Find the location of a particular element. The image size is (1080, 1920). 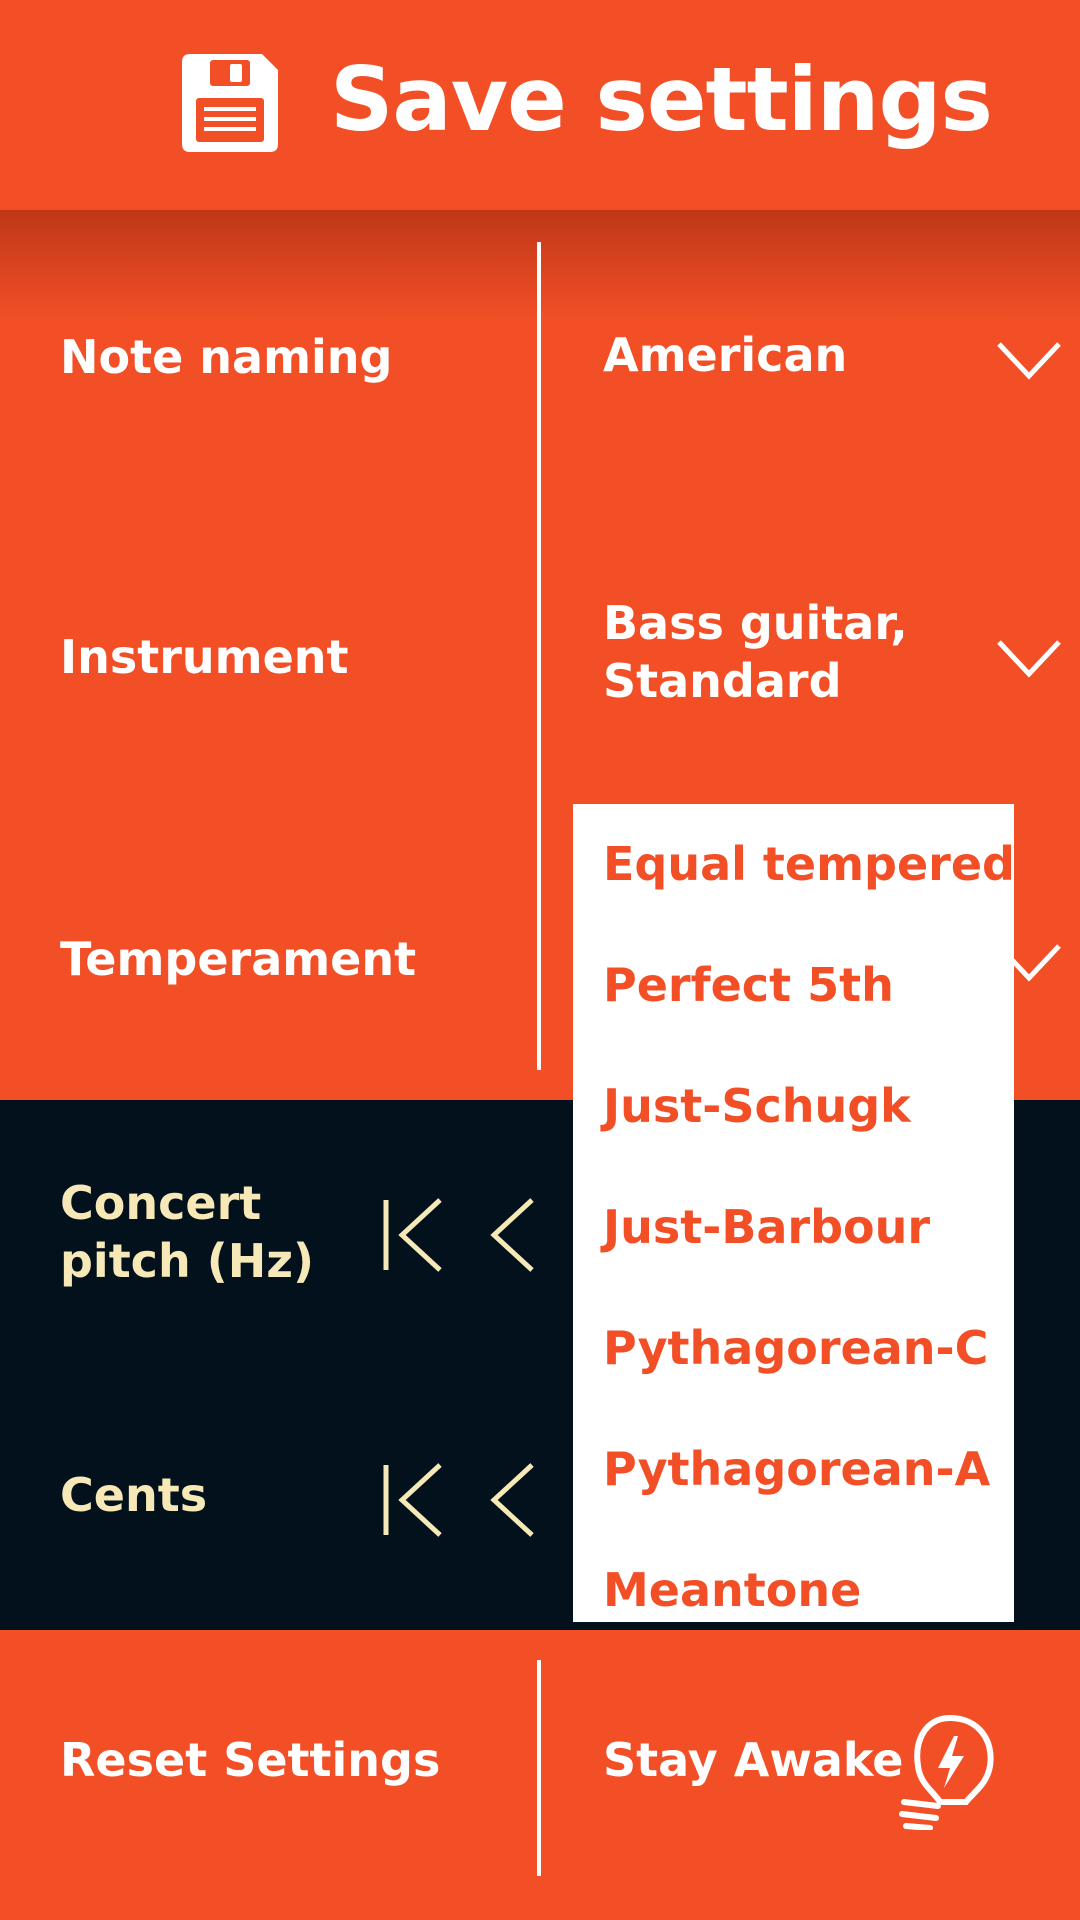

dropdown-option-perfect-5th: Perfect 5th is located at coordinates (803, 985).